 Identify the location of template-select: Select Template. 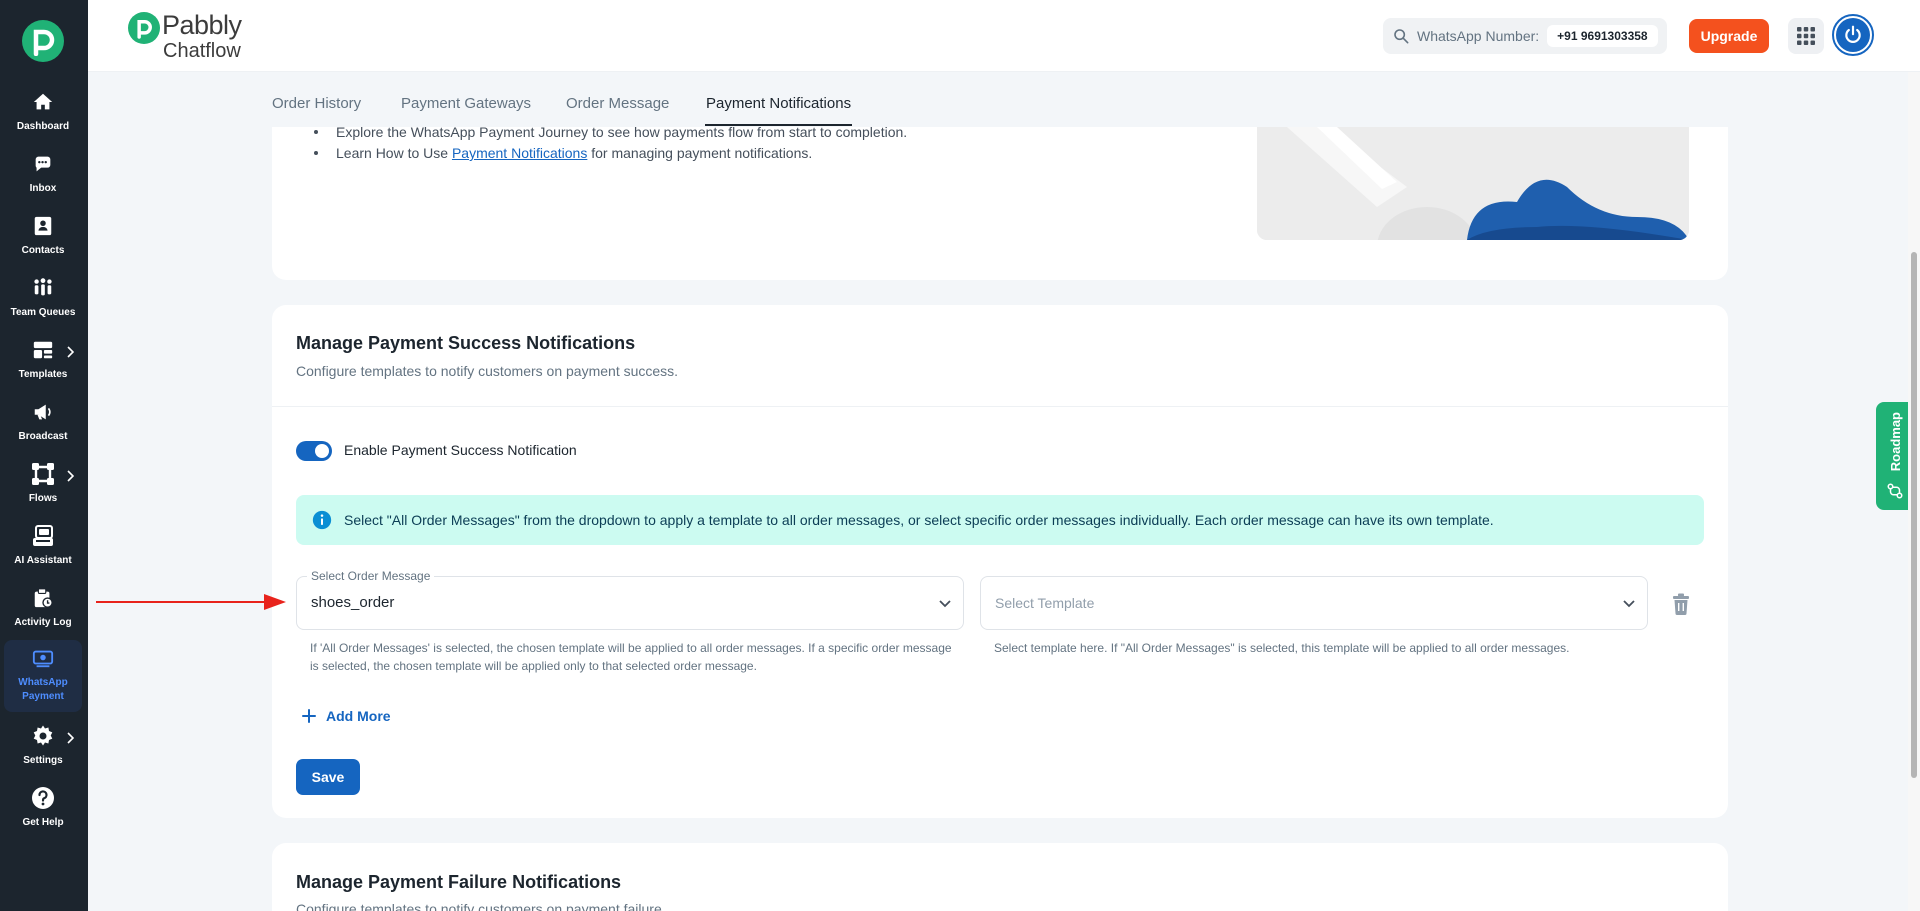
(1314, 603).